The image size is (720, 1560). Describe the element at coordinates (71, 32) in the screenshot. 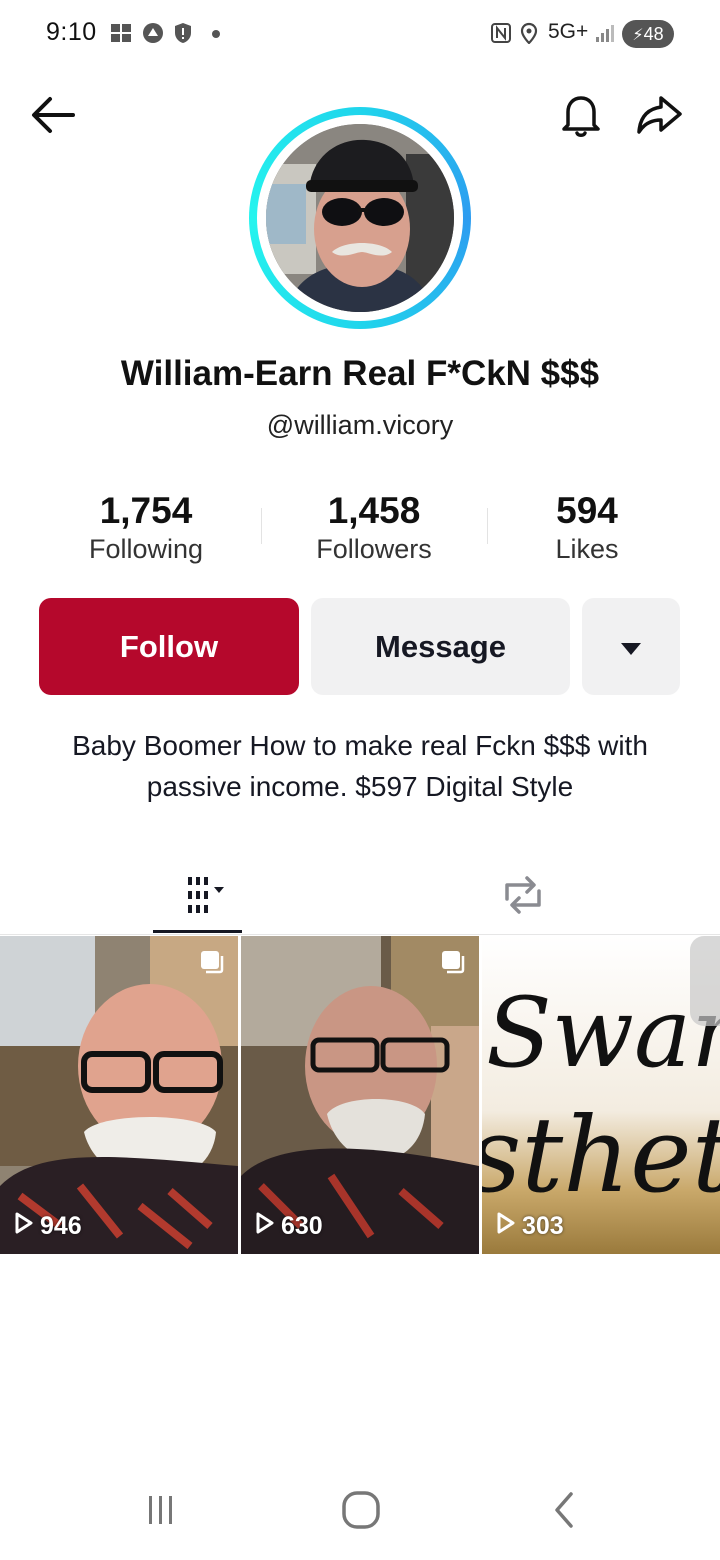

I see `status-time: 9:10` at that location.